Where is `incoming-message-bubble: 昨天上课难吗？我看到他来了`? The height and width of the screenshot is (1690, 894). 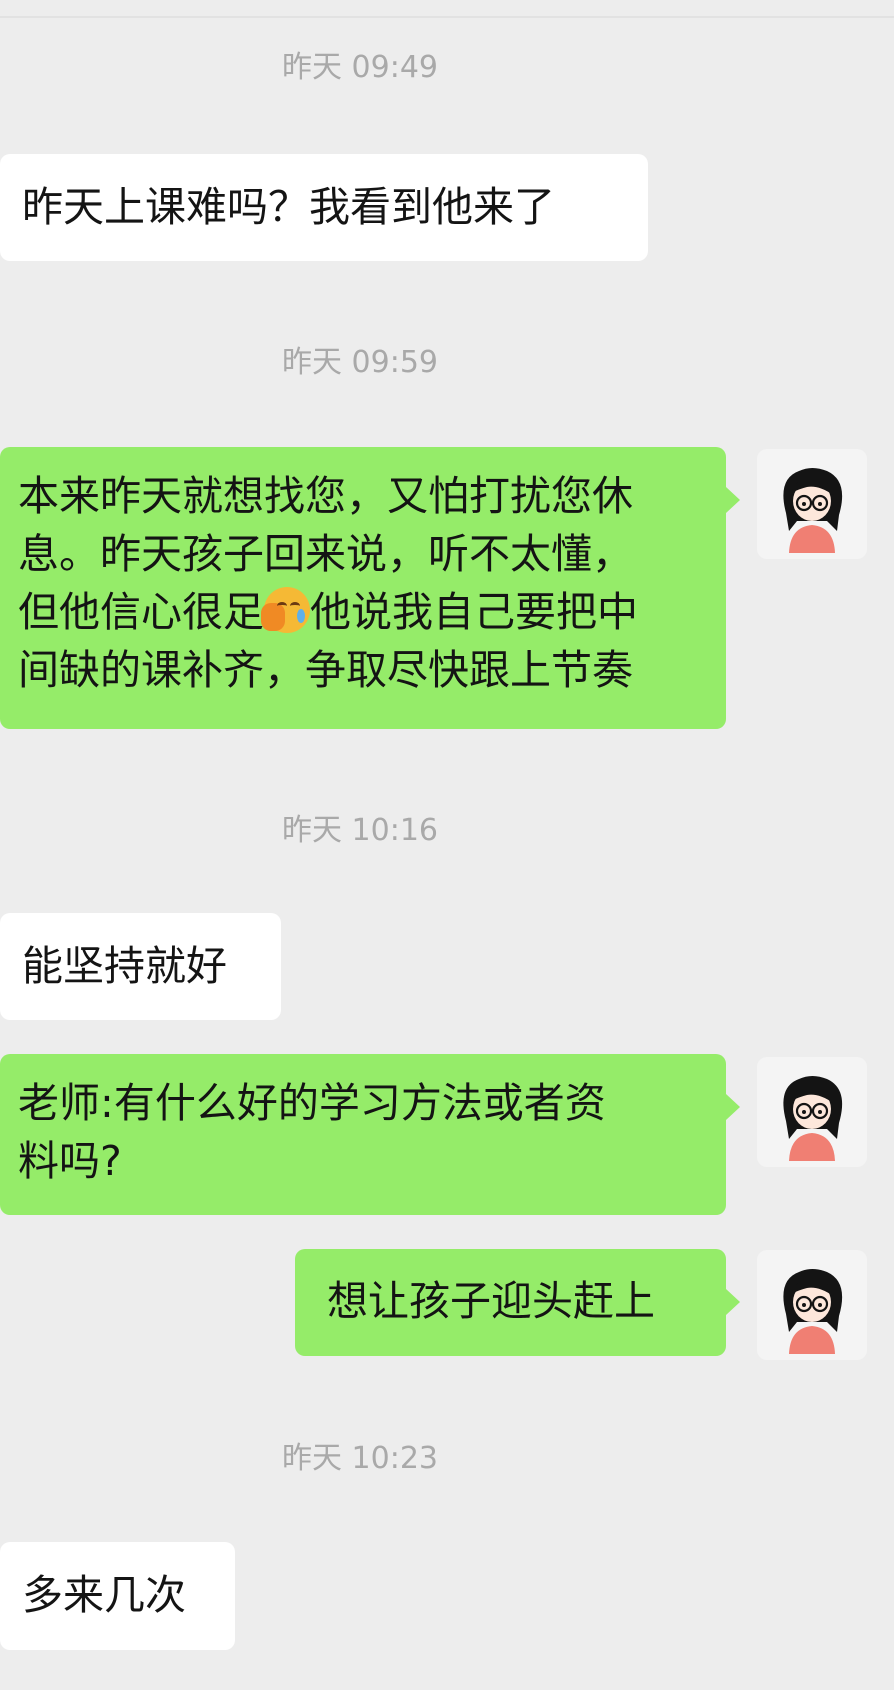 incoming-message-bubble: 昨天上课难吗？我看到他来了 is located at coordinates (324, 207).